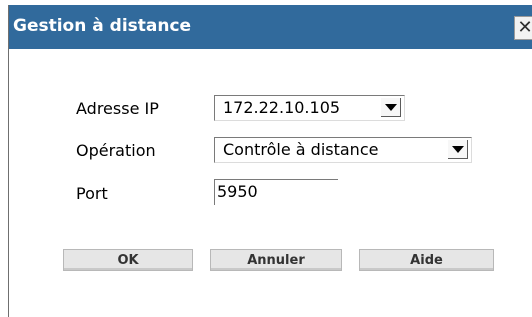  What do you see at coordinates (92, 193) in the screenshot?
I see `port-label: Port` at bounding box center [92, 193].